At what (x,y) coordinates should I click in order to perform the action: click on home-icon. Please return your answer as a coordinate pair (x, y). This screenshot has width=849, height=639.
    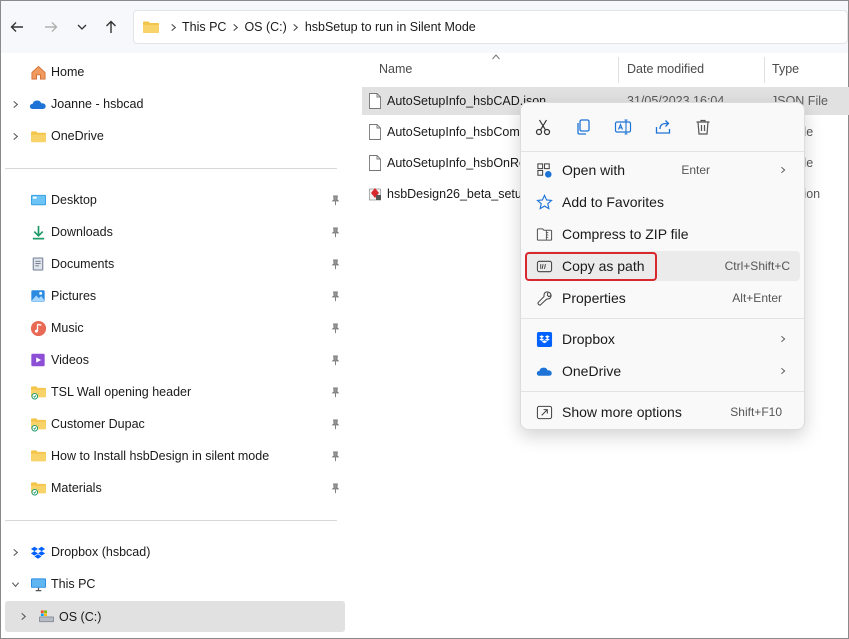
    Looking at the image, I should click on (38, 72).